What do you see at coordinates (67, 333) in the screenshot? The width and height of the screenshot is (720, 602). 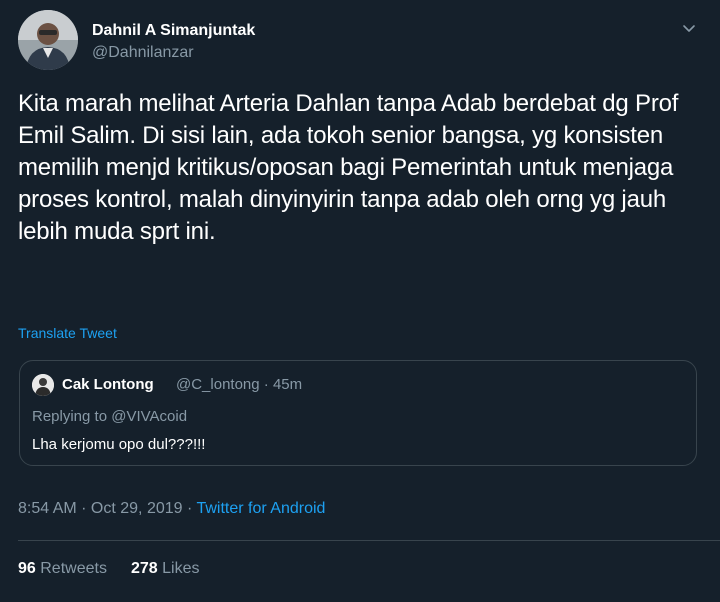 I see `translate-tweet-link: Translate Tweet` at bounding box center [67, 333].